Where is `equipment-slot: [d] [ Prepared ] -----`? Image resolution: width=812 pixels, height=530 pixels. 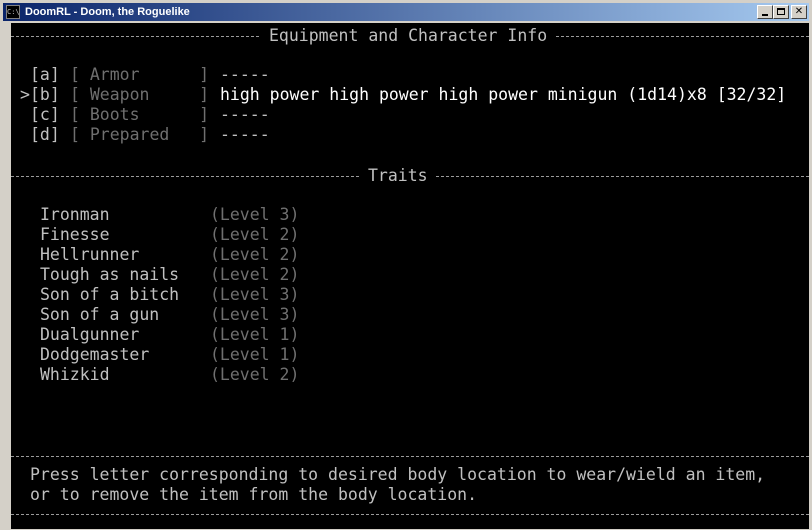 equipment-slot: [d] [ Prepared ] ----- is located at coordinates (410, 135).